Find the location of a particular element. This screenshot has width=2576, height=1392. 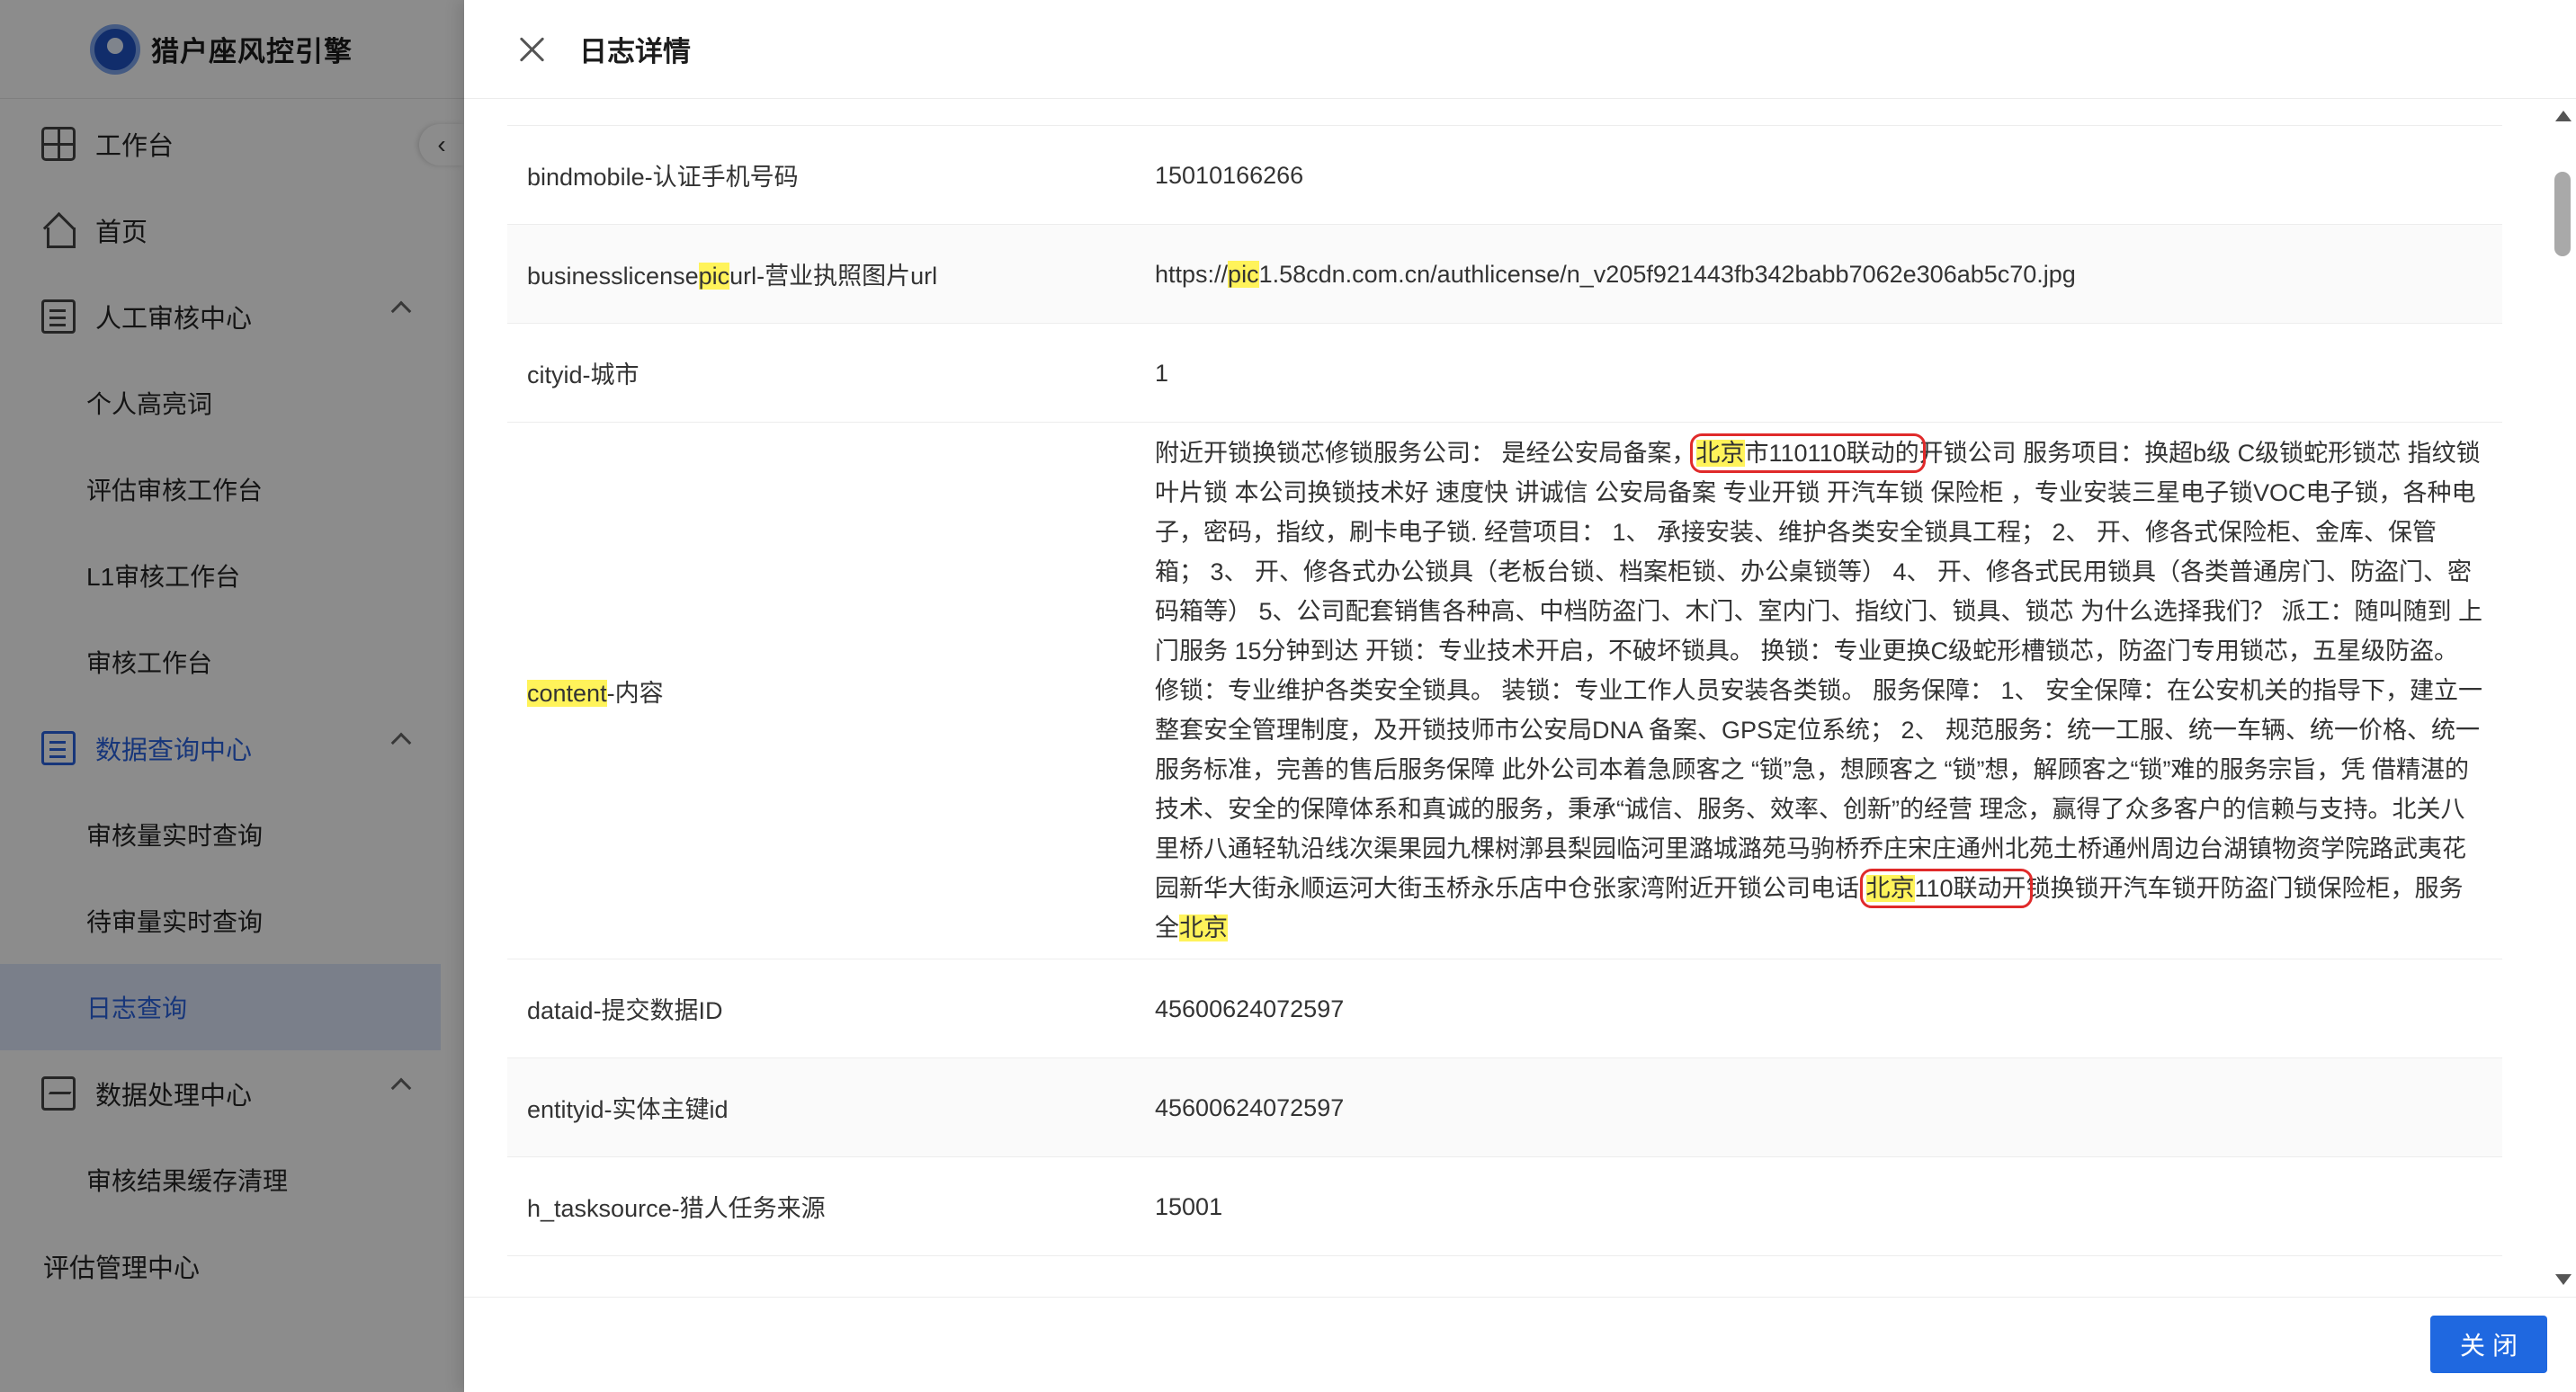

drawer-title: 日志详情 is located at coordinates (635, 51).